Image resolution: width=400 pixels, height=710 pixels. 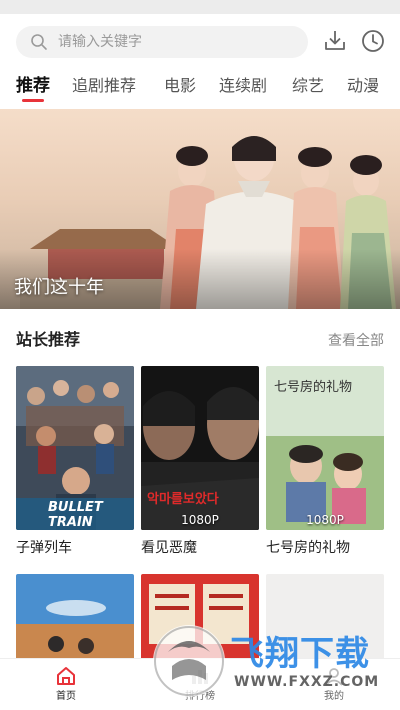 I want to click on search-placeholder: 请输入关键字, so click(x=100, y=42).